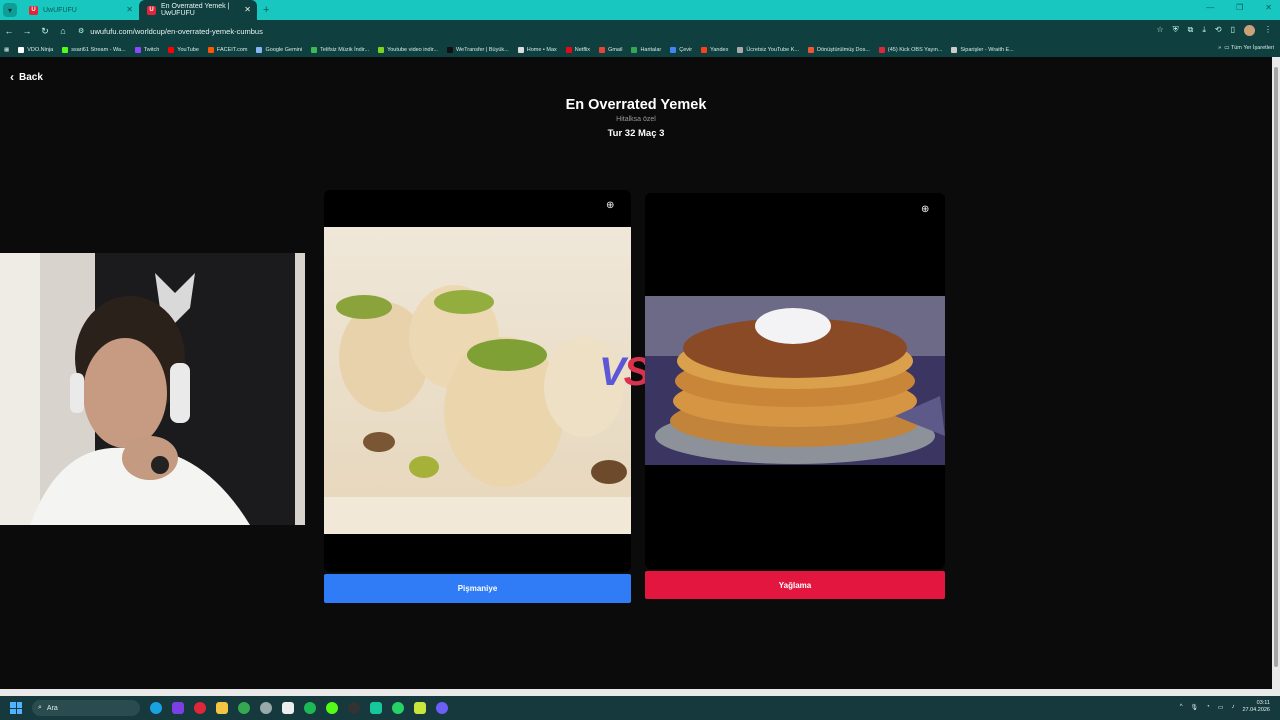 The image size is (1280, 720). Describe the element at coordinates (45, 31) in the screenshot. I see `reload-icon: ↻` at that location.